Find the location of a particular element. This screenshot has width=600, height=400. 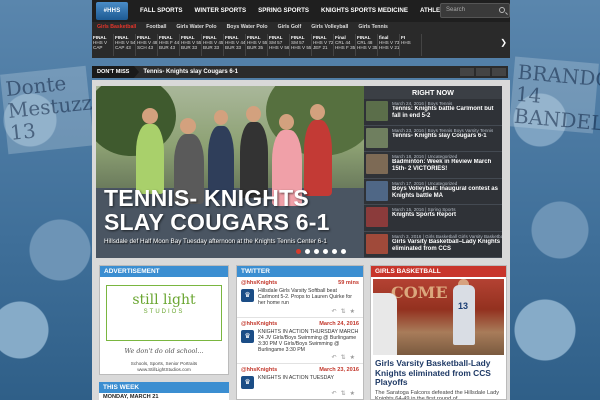

share-icon is located at coordinates (499, 72).